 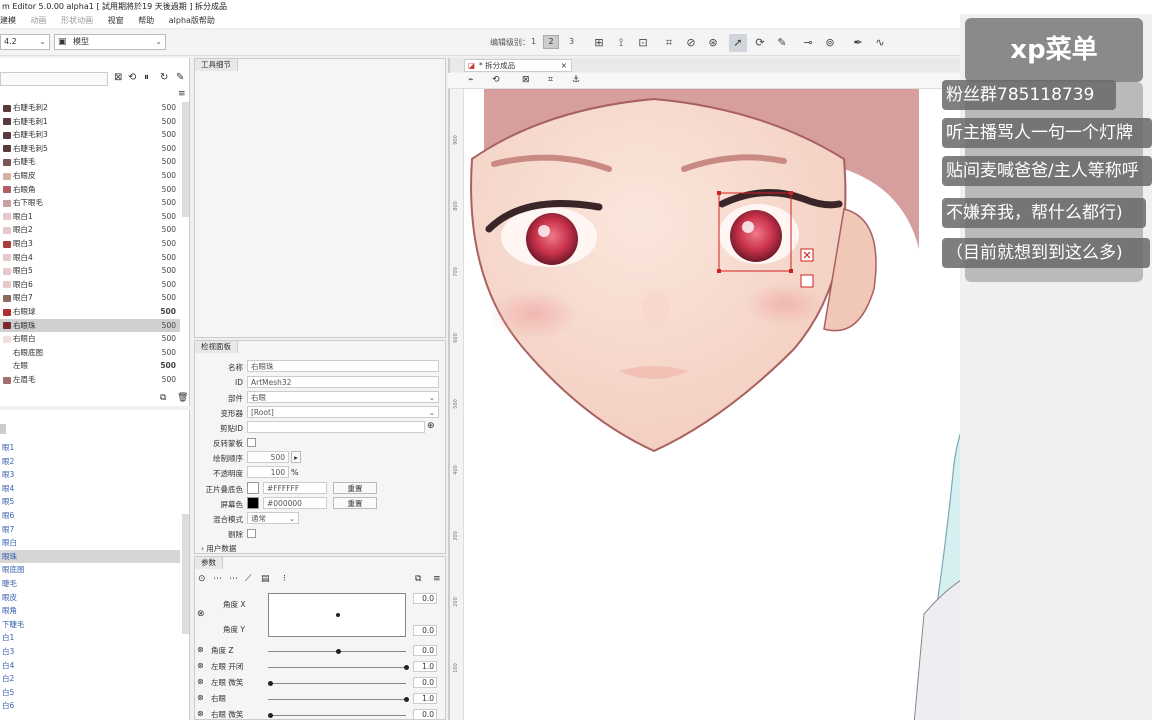 I want to click on layer-row: 右眼皮 500, so click(x=90, y=175).